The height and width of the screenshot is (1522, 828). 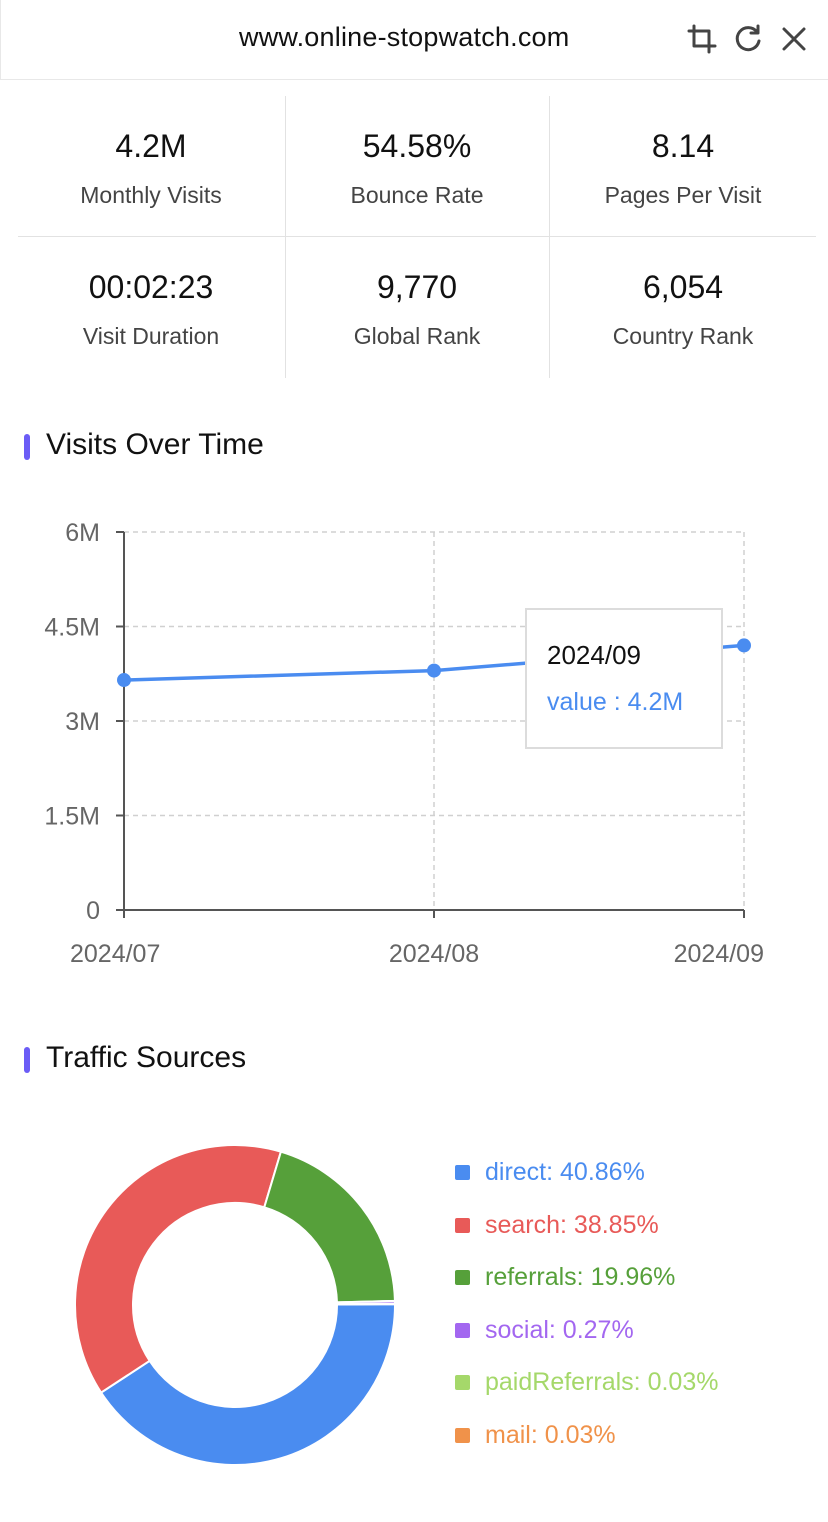 I want to click on y-tick-label: 0, so click(x=93, y=911).